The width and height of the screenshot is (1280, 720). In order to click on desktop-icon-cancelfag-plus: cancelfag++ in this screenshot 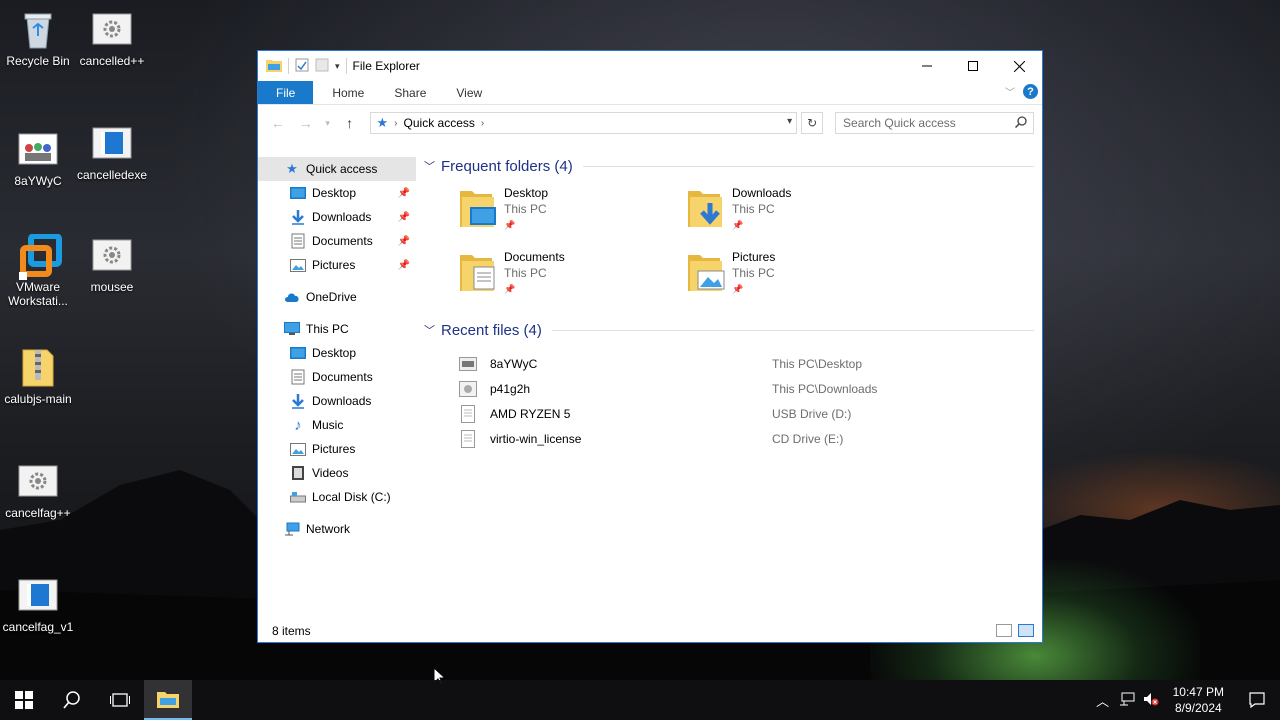, I will do `click(38, 490)`.